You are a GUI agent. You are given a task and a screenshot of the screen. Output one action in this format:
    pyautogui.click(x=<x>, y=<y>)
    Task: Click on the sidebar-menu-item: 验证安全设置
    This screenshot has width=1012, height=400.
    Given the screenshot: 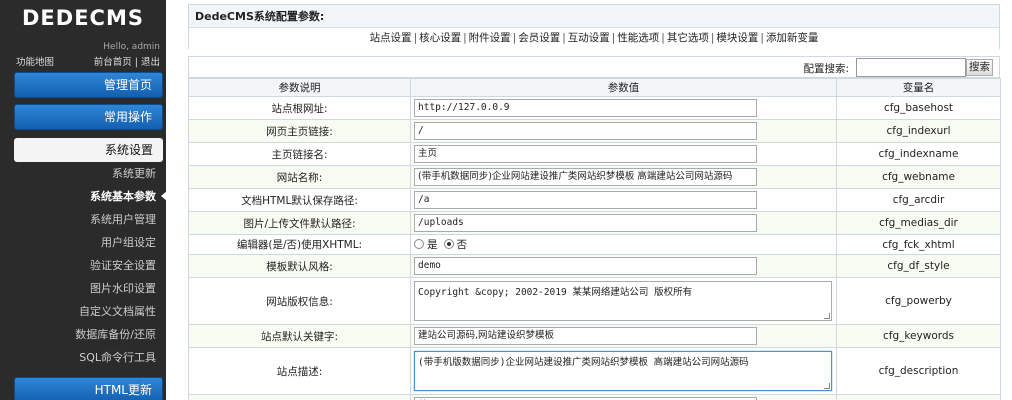 What is the action you would take?
    pyautogui.click(x=83, y=265)
    